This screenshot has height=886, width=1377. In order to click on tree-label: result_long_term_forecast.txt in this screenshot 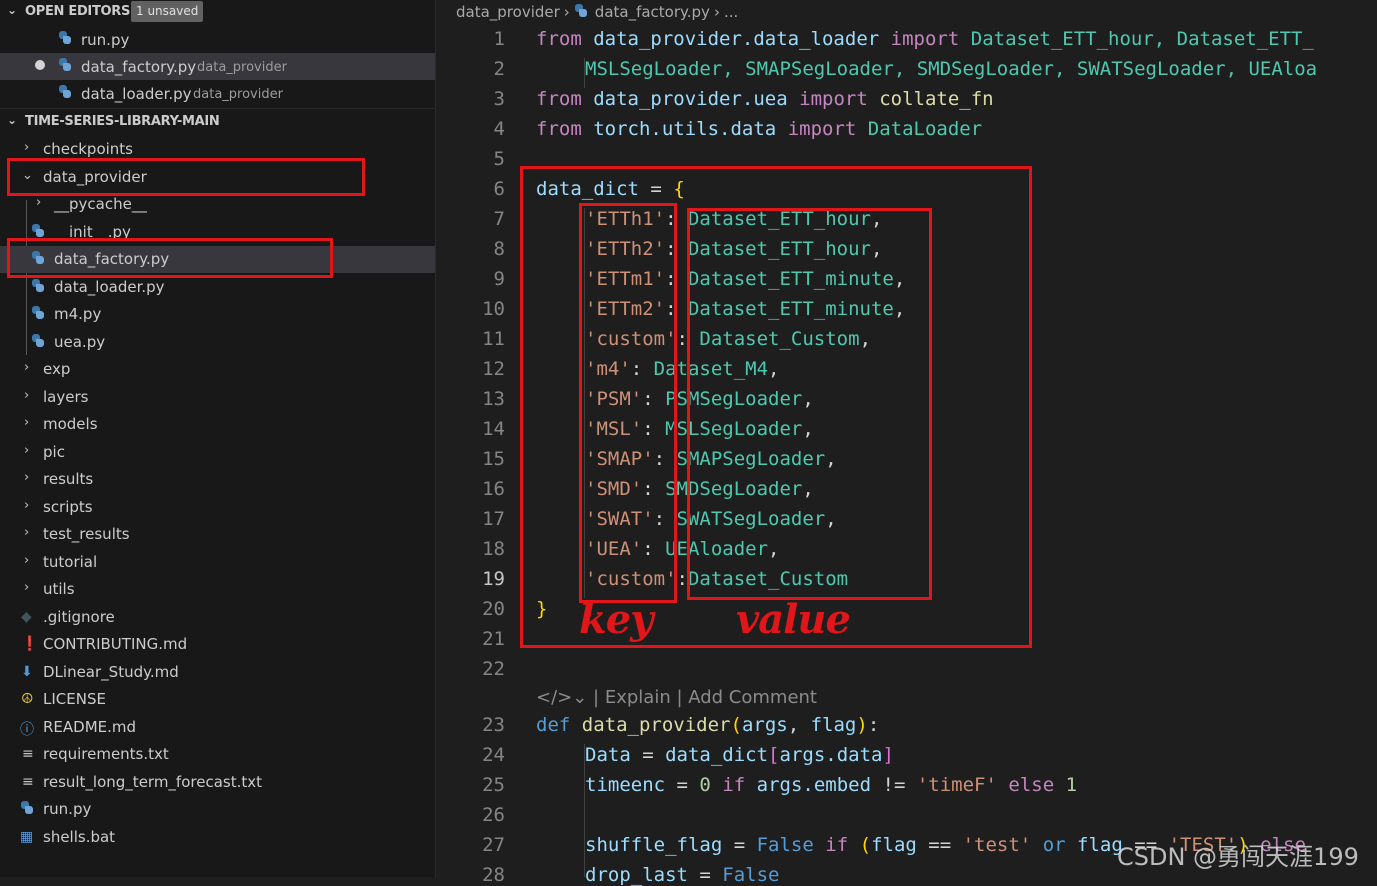, I will do `click(153, 782)`.